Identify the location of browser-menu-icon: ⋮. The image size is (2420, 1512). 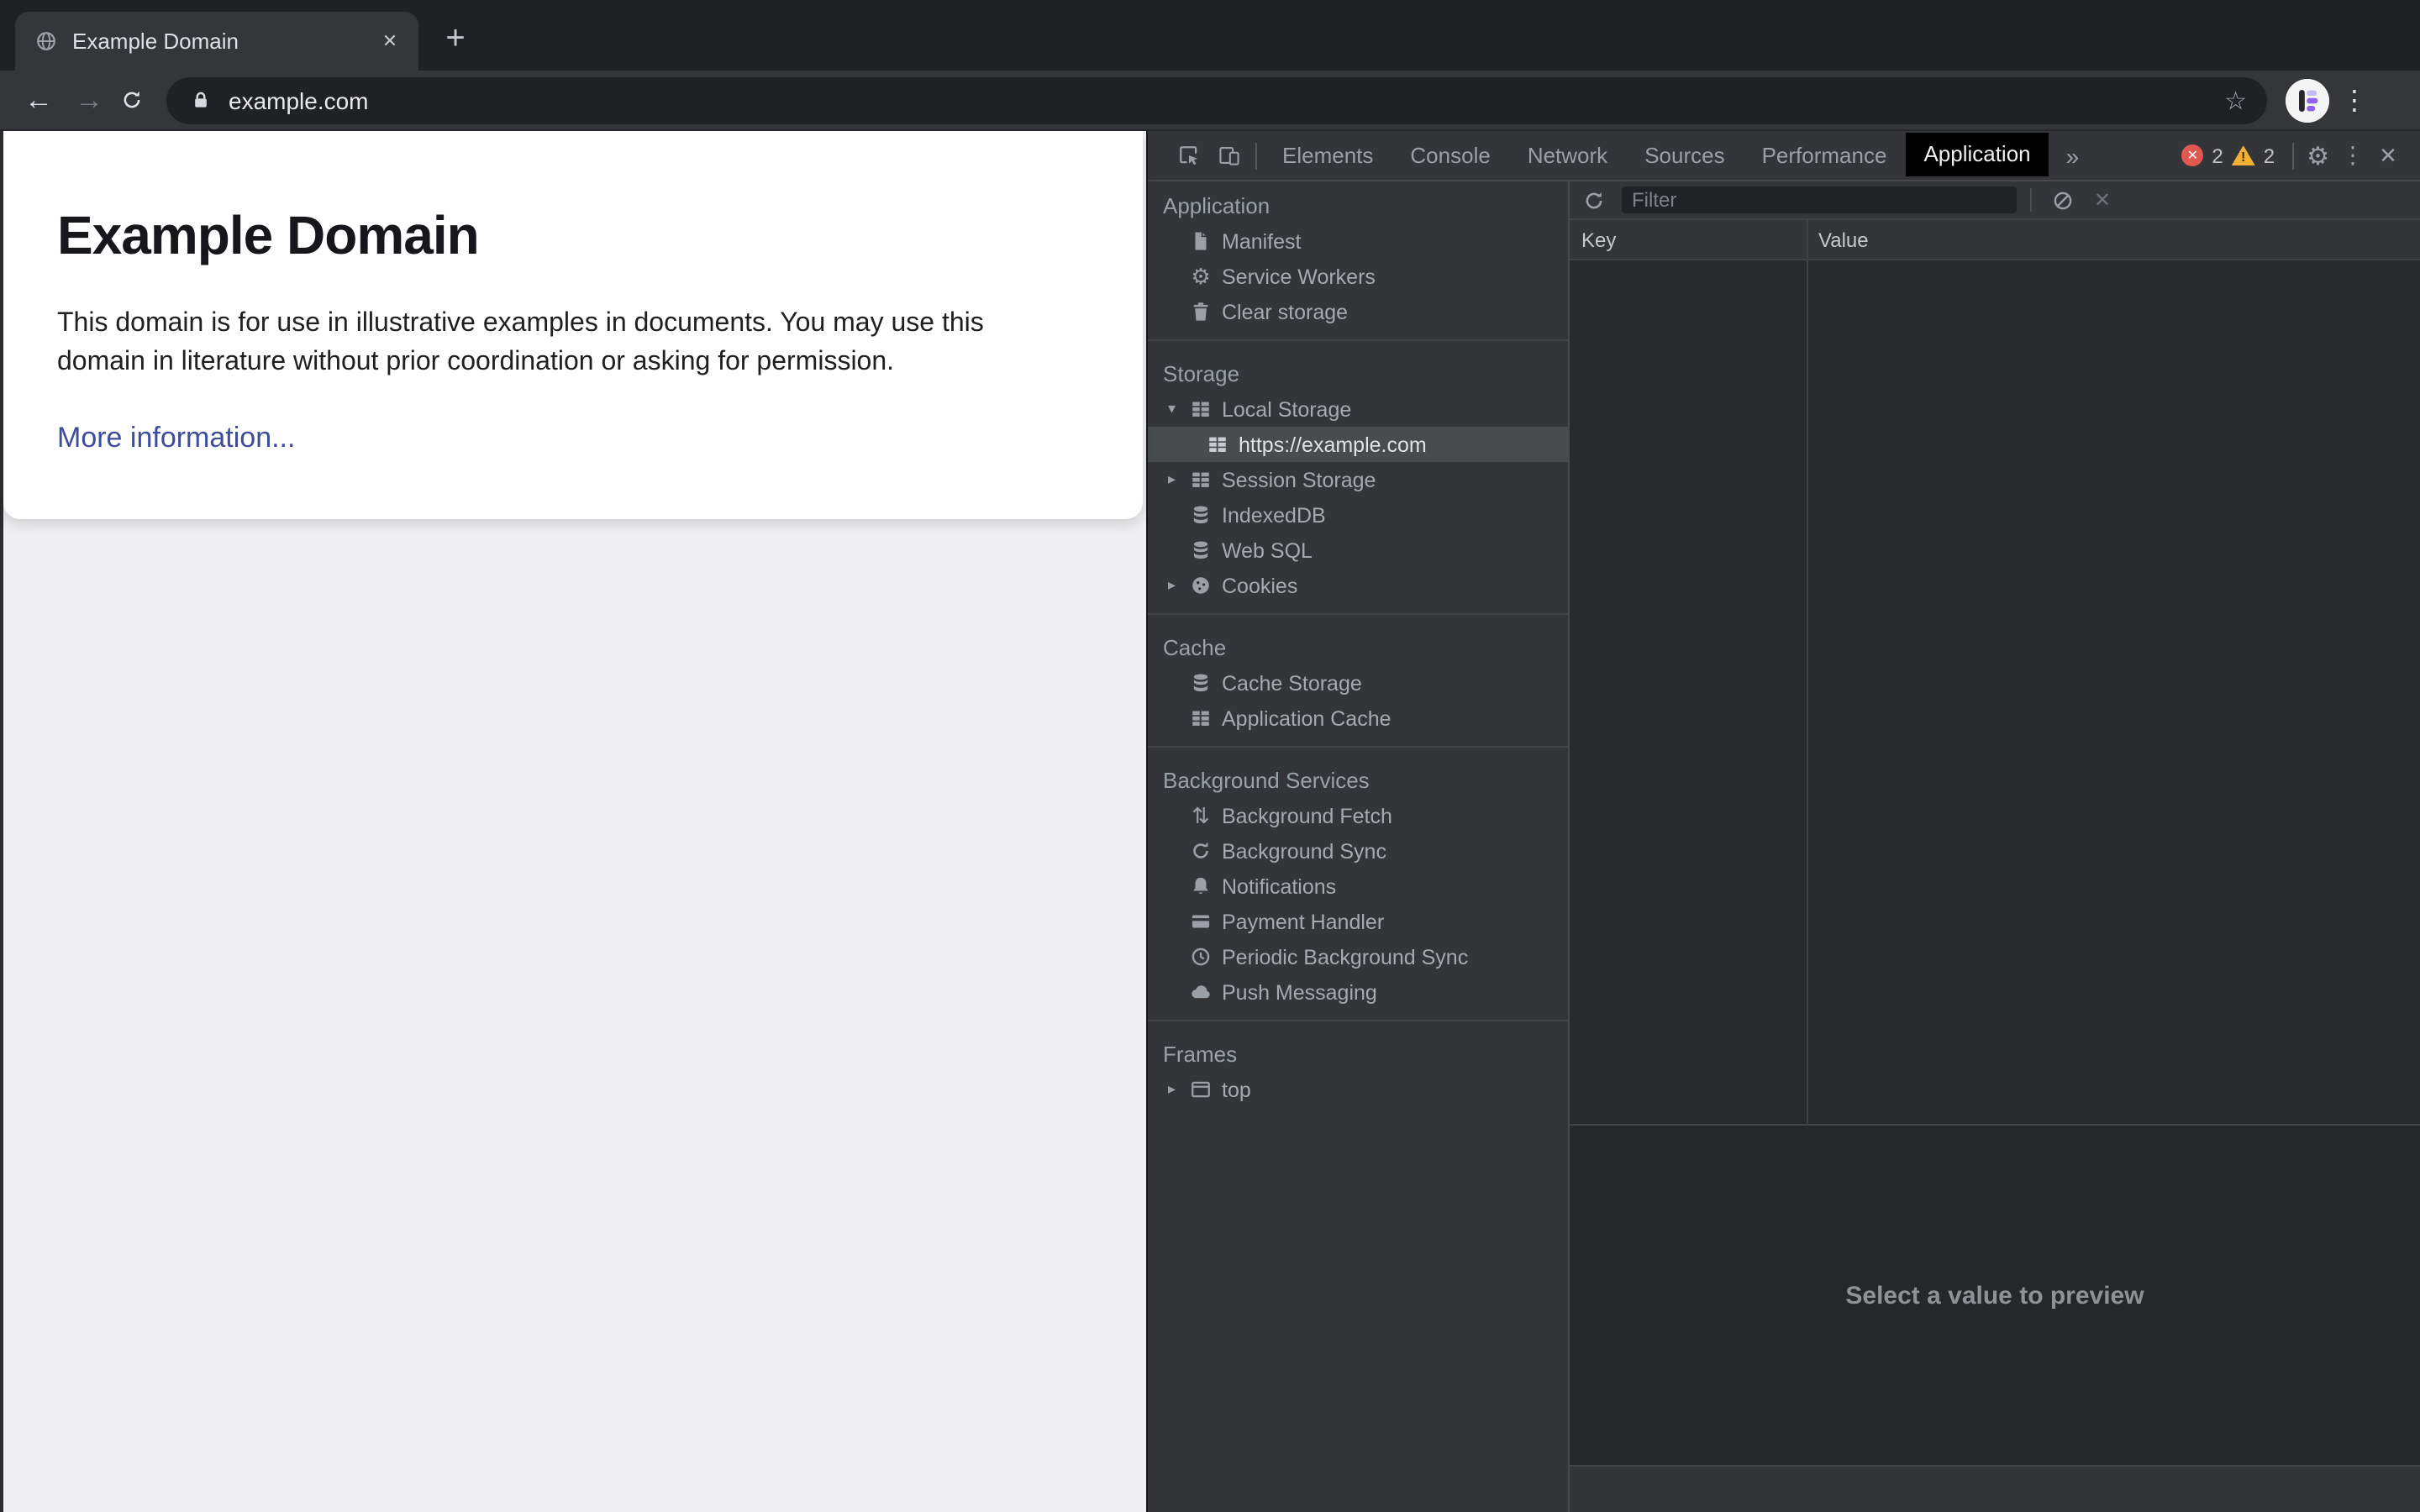
(2354, 100).